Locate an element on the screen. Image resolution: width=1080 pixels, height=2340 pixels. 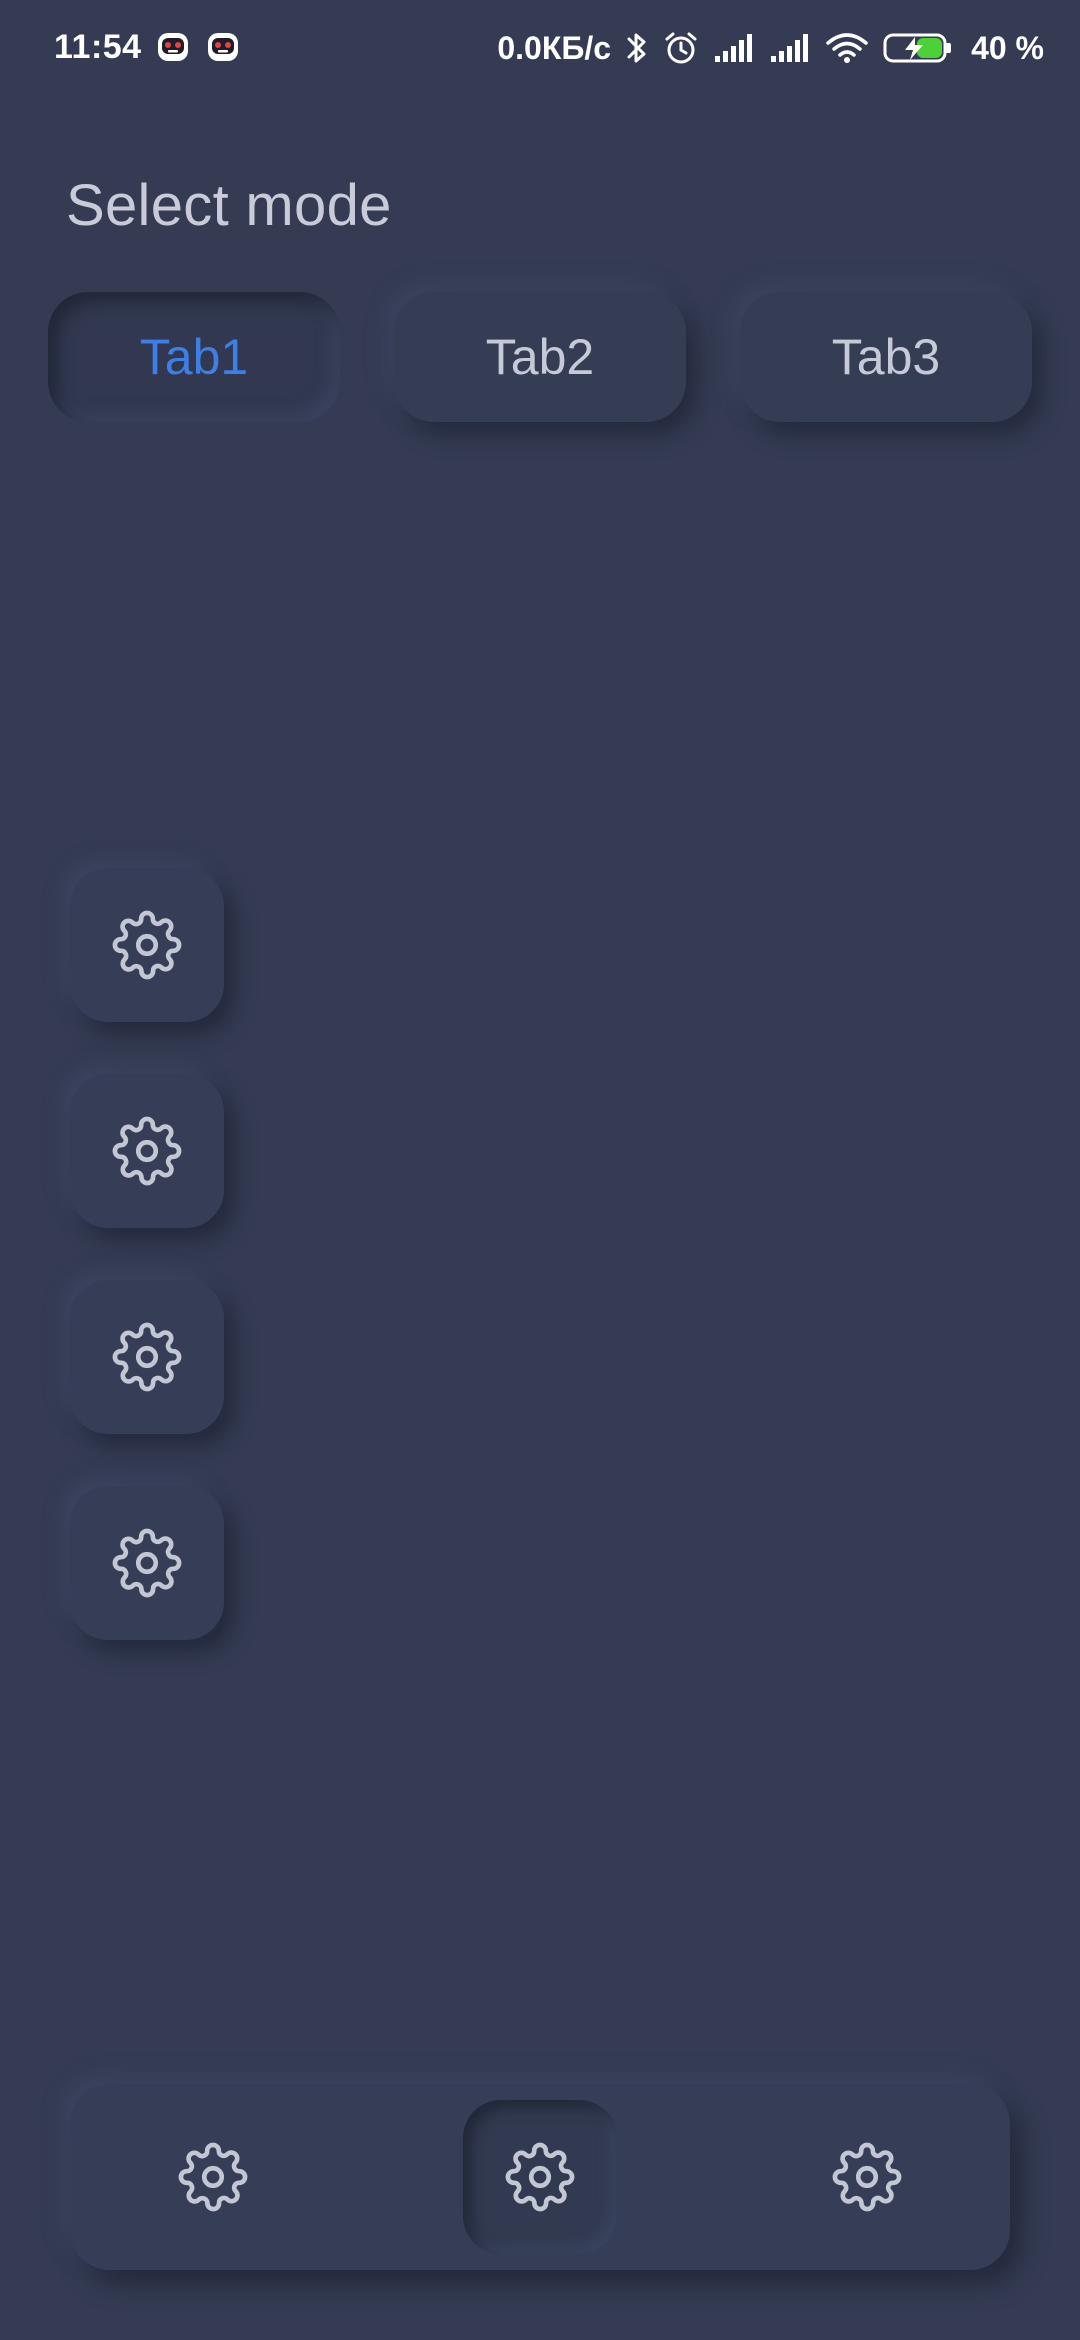
page-title: Select mode is located at coordinates (229, 205).